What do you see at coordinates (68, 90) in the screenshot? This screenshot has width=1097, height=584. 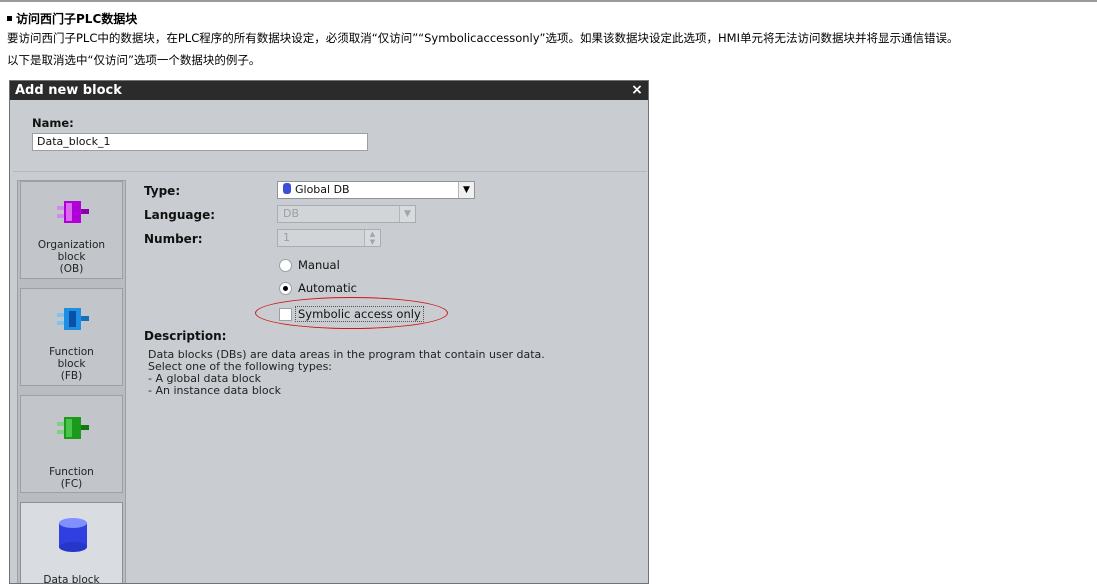 I see `dialog-title: Add new block` at bounding box center [68, 90].